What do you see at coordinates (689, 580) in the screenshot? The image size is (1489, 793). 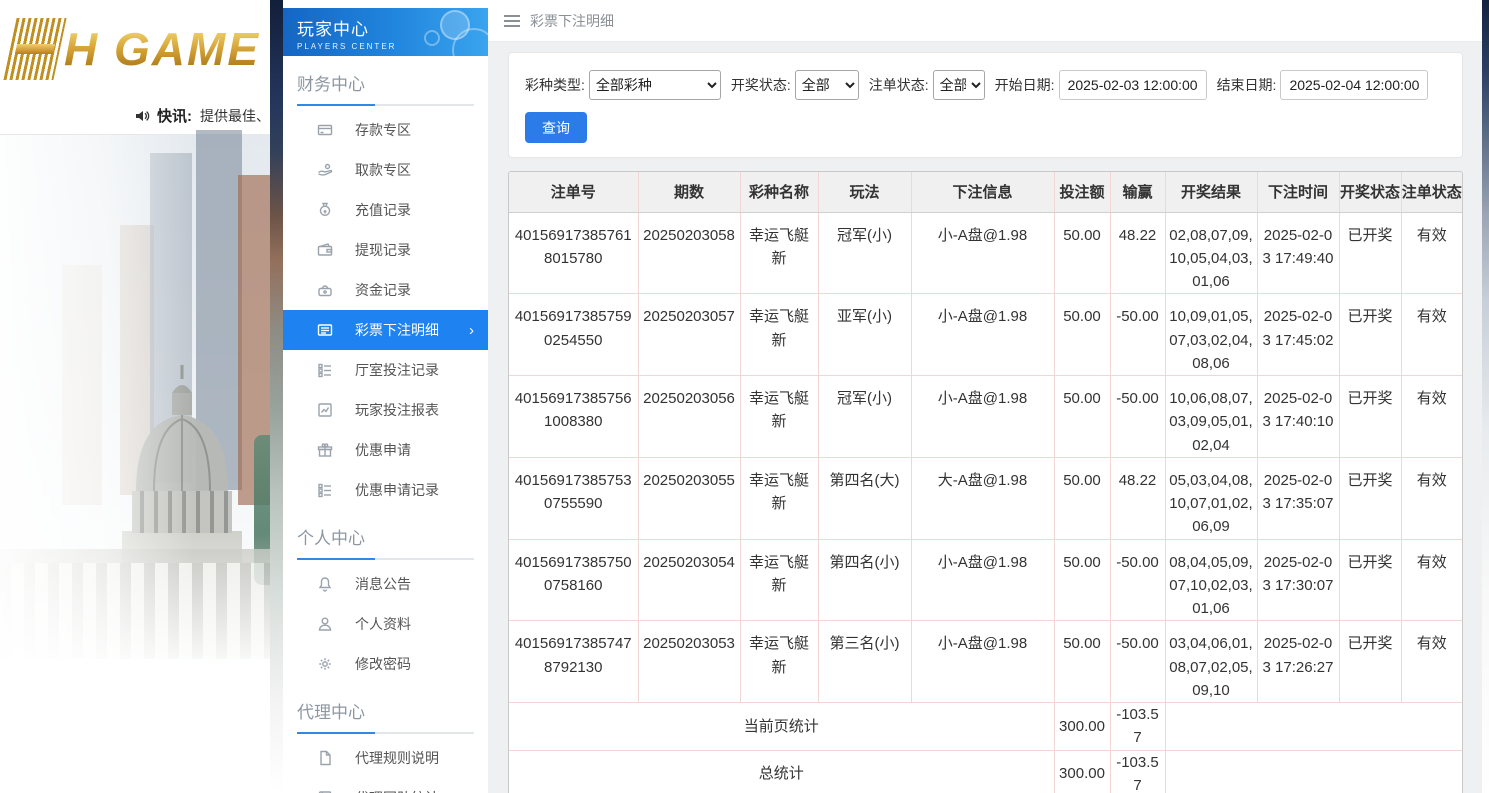 I see `table-cell: 20250203054` at bounding box center [689, 580].